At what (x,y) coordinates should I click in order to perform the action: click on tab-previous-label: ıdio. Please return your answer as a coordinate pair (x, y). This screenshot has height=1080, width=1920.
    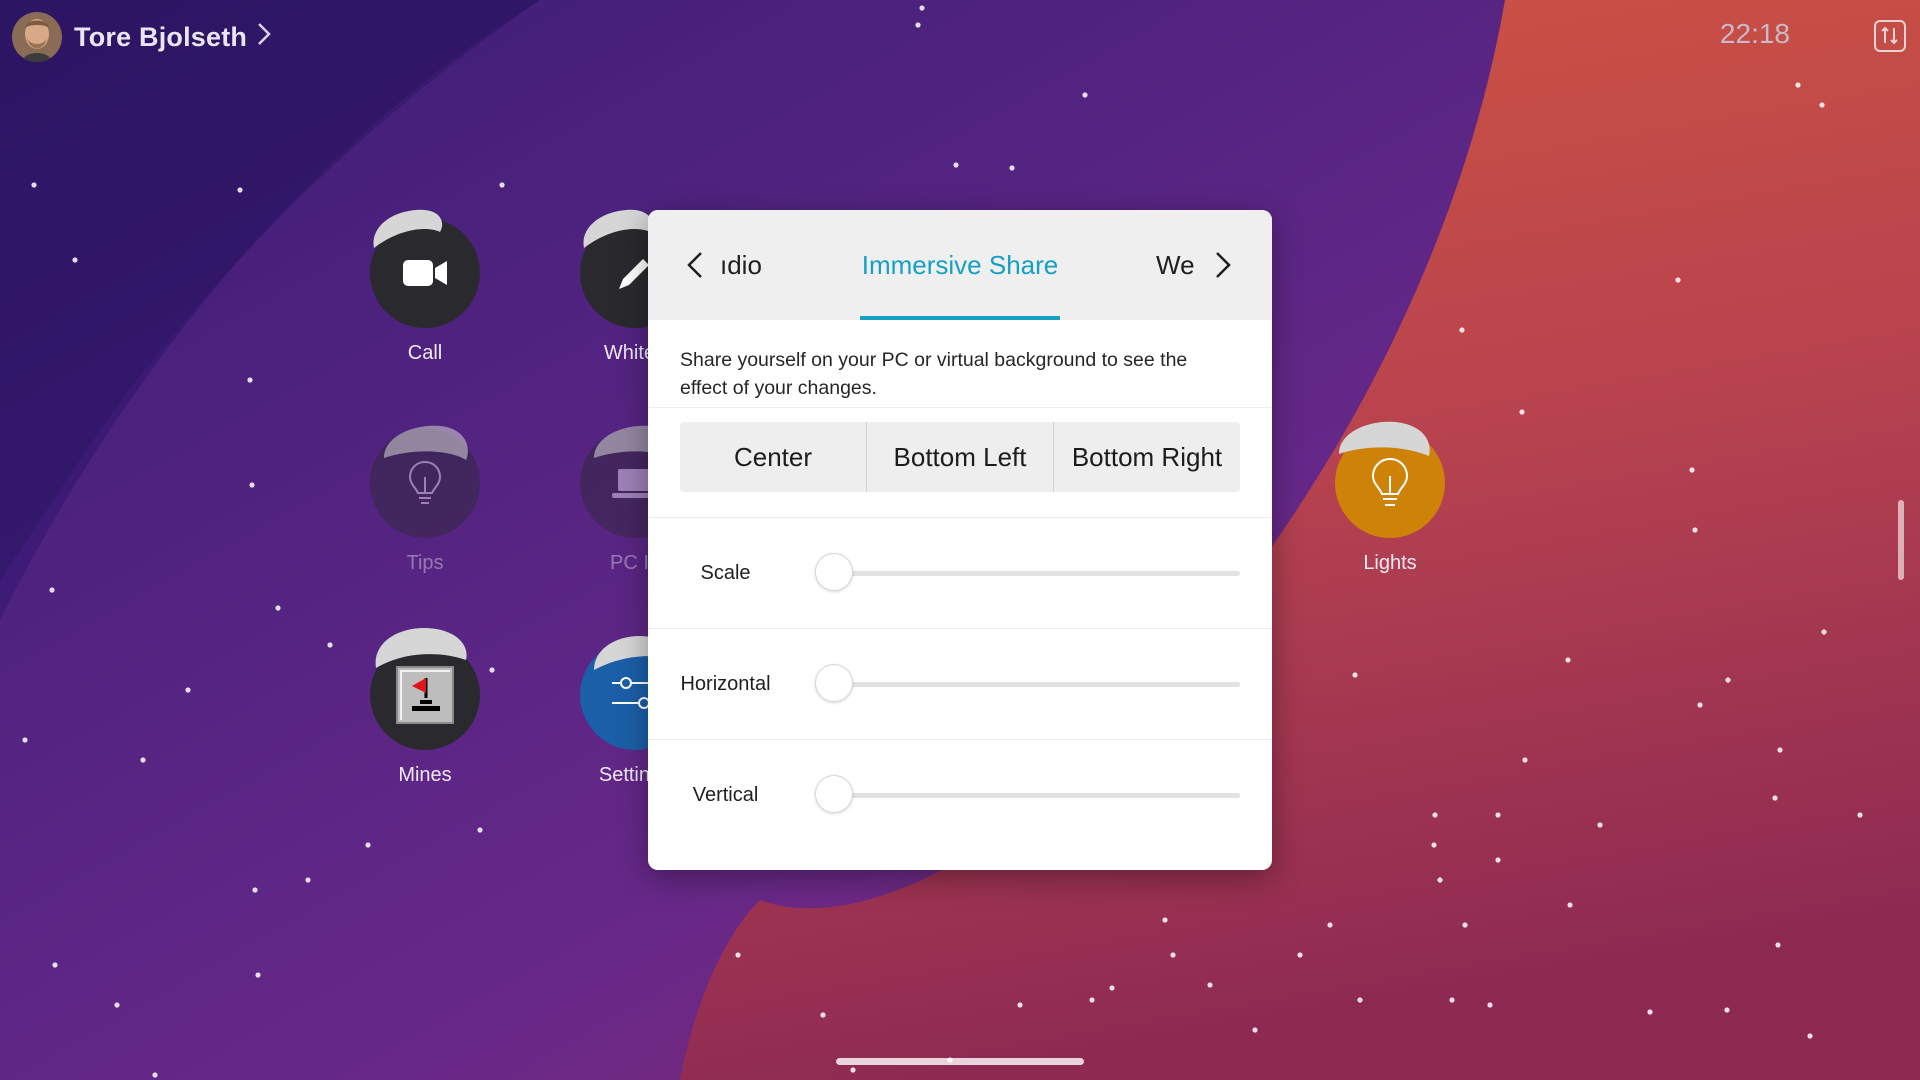
    Looking at the image, I should click on (741, 265).